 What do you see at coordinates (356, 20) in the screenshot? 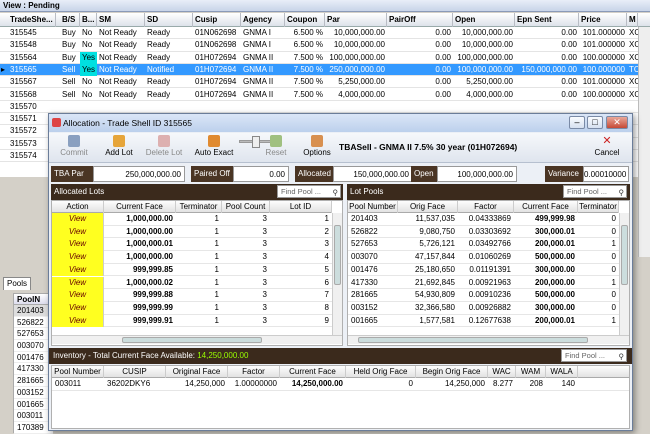
I see `col-par: Par` at bounding box center [356, 20].